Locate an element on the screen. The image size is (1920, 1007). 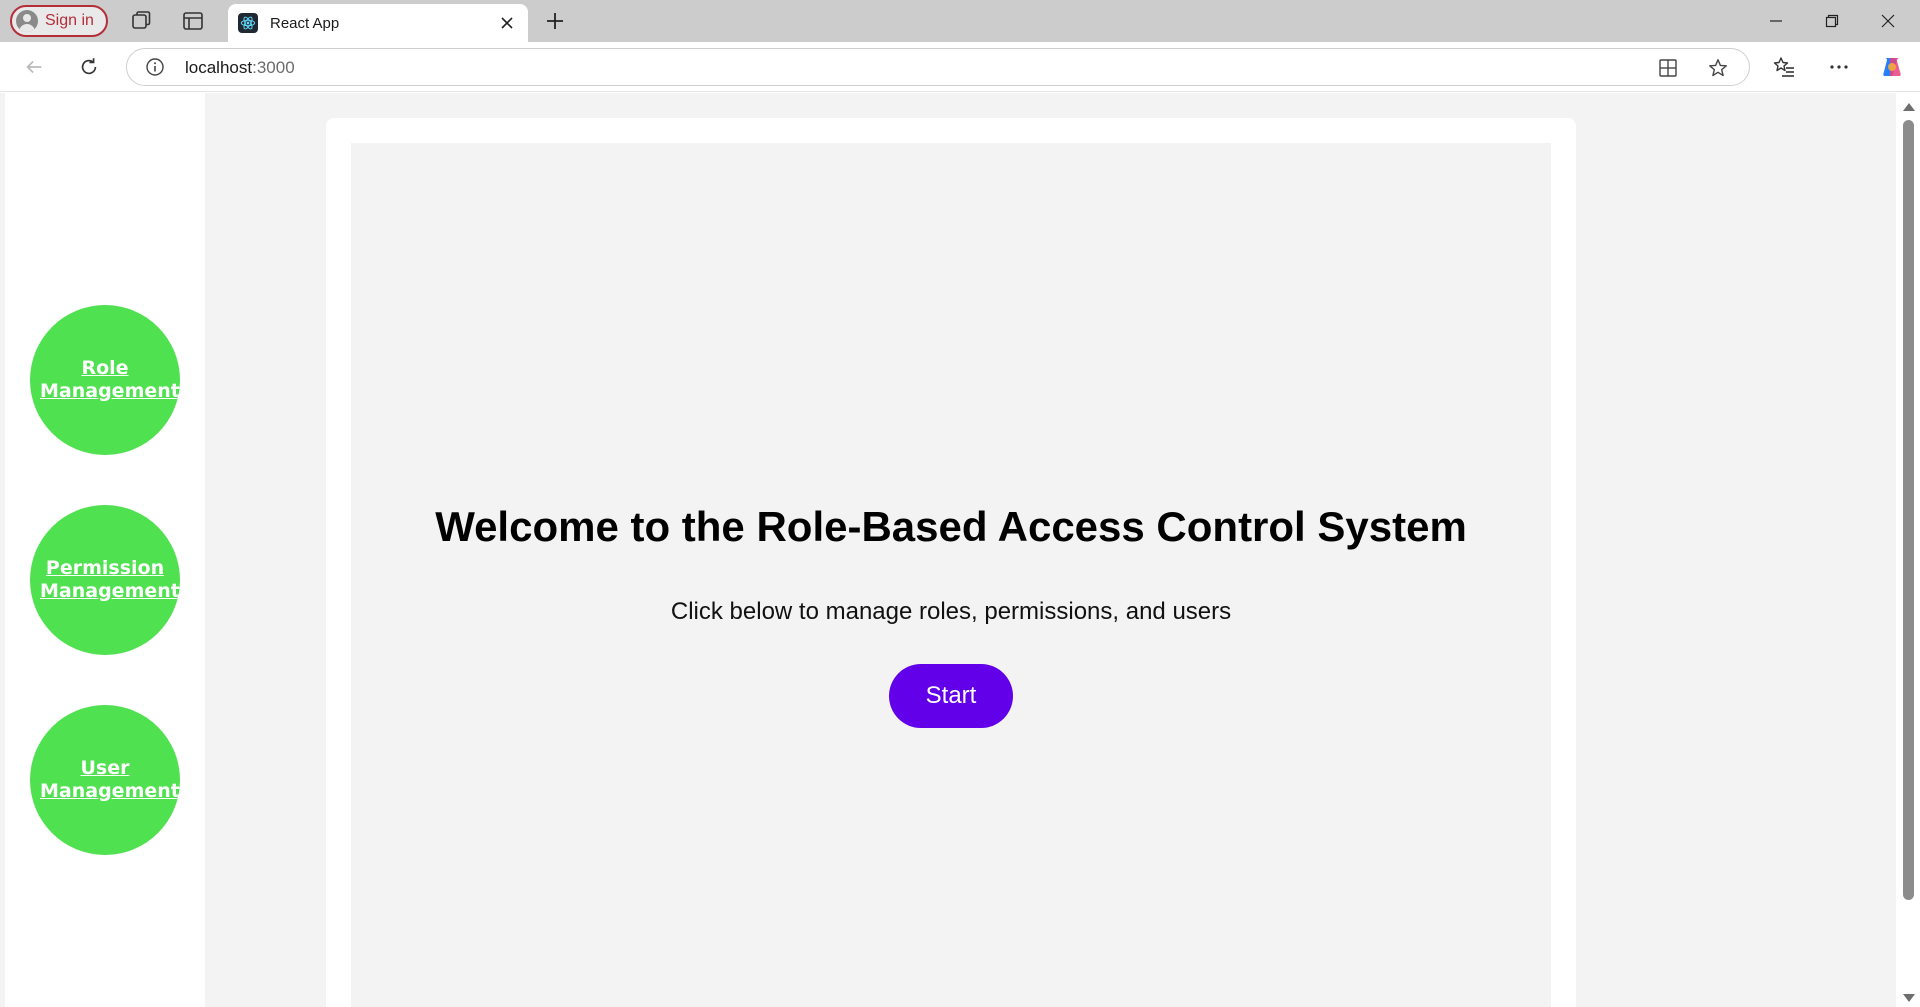
more-menu-icon is located at coordinates (1839, 67).